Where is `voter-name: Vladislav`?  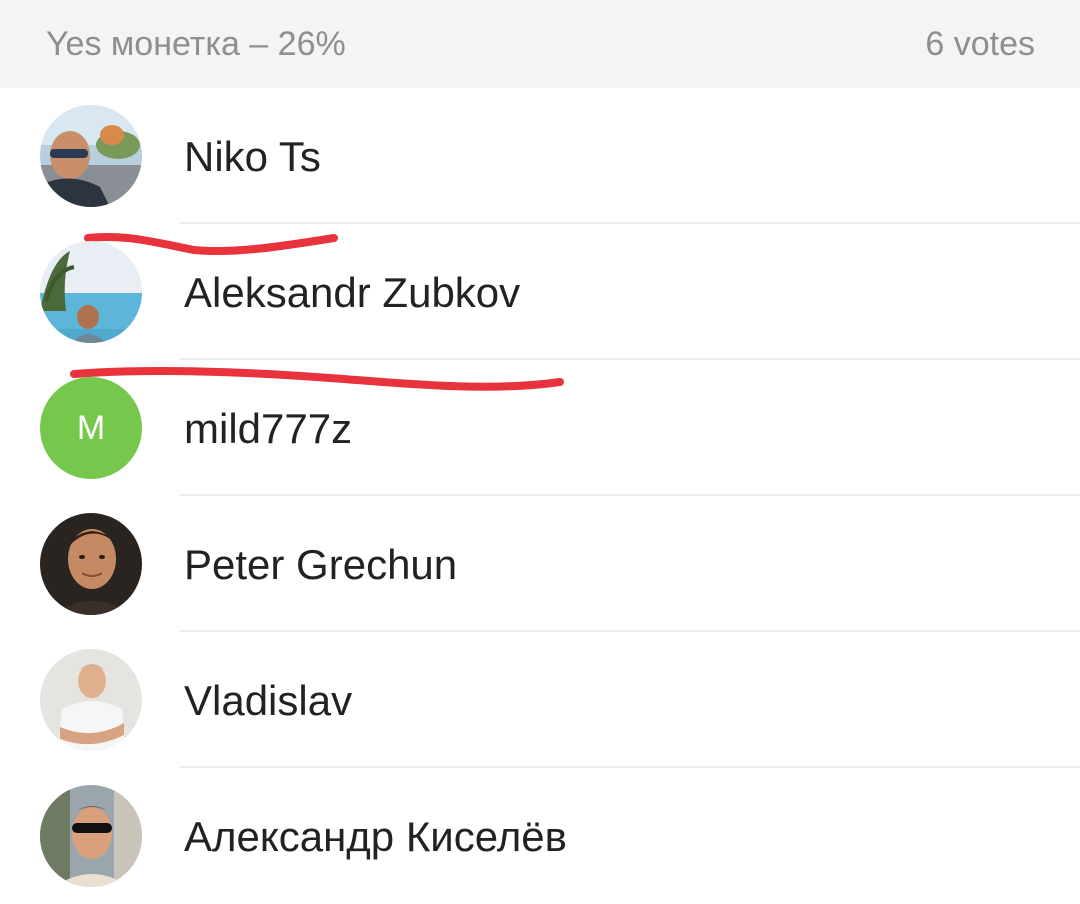 voter-name: Vladislav is located at coordinates (268, 700).